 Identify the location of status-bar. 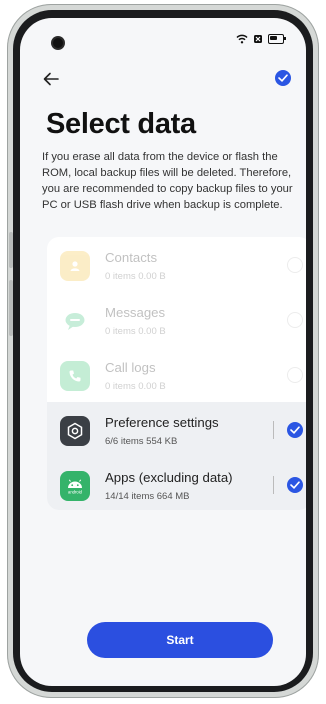
(261, 39).